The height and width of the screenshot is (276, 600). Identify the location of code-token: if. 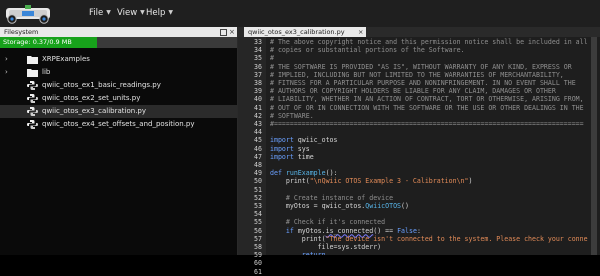
(289, 230).